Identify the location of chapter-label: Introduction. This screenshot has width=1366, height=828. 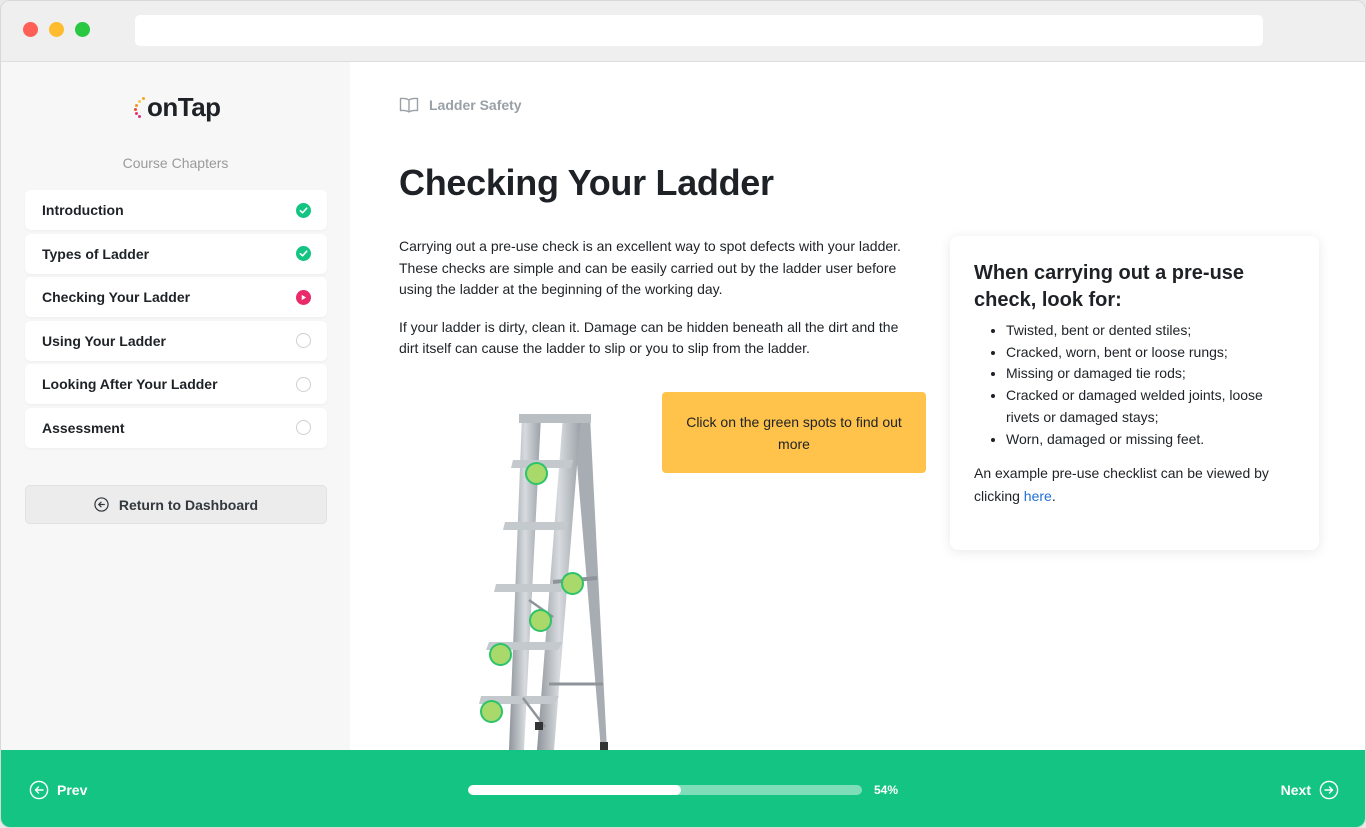
(83, 210).